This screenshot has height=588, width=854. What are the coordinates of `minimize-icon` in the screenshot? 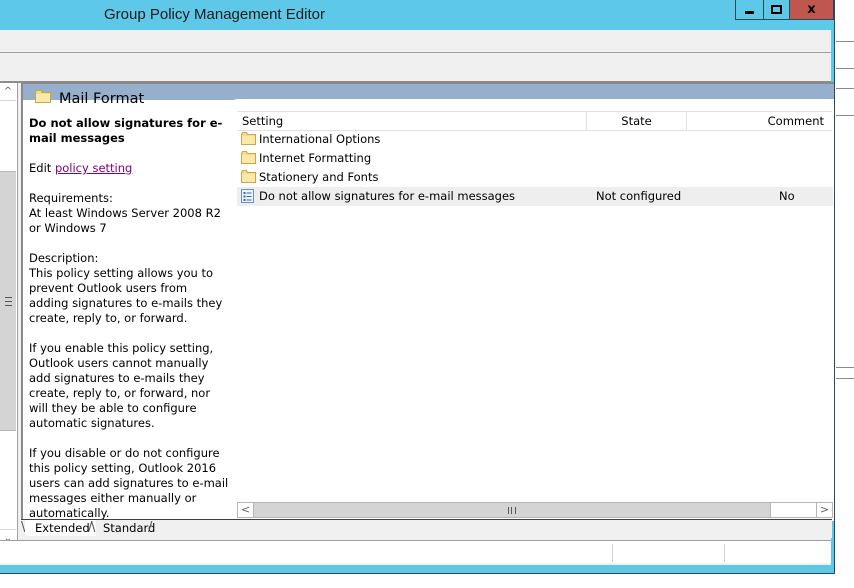 It's located at (749, 12).